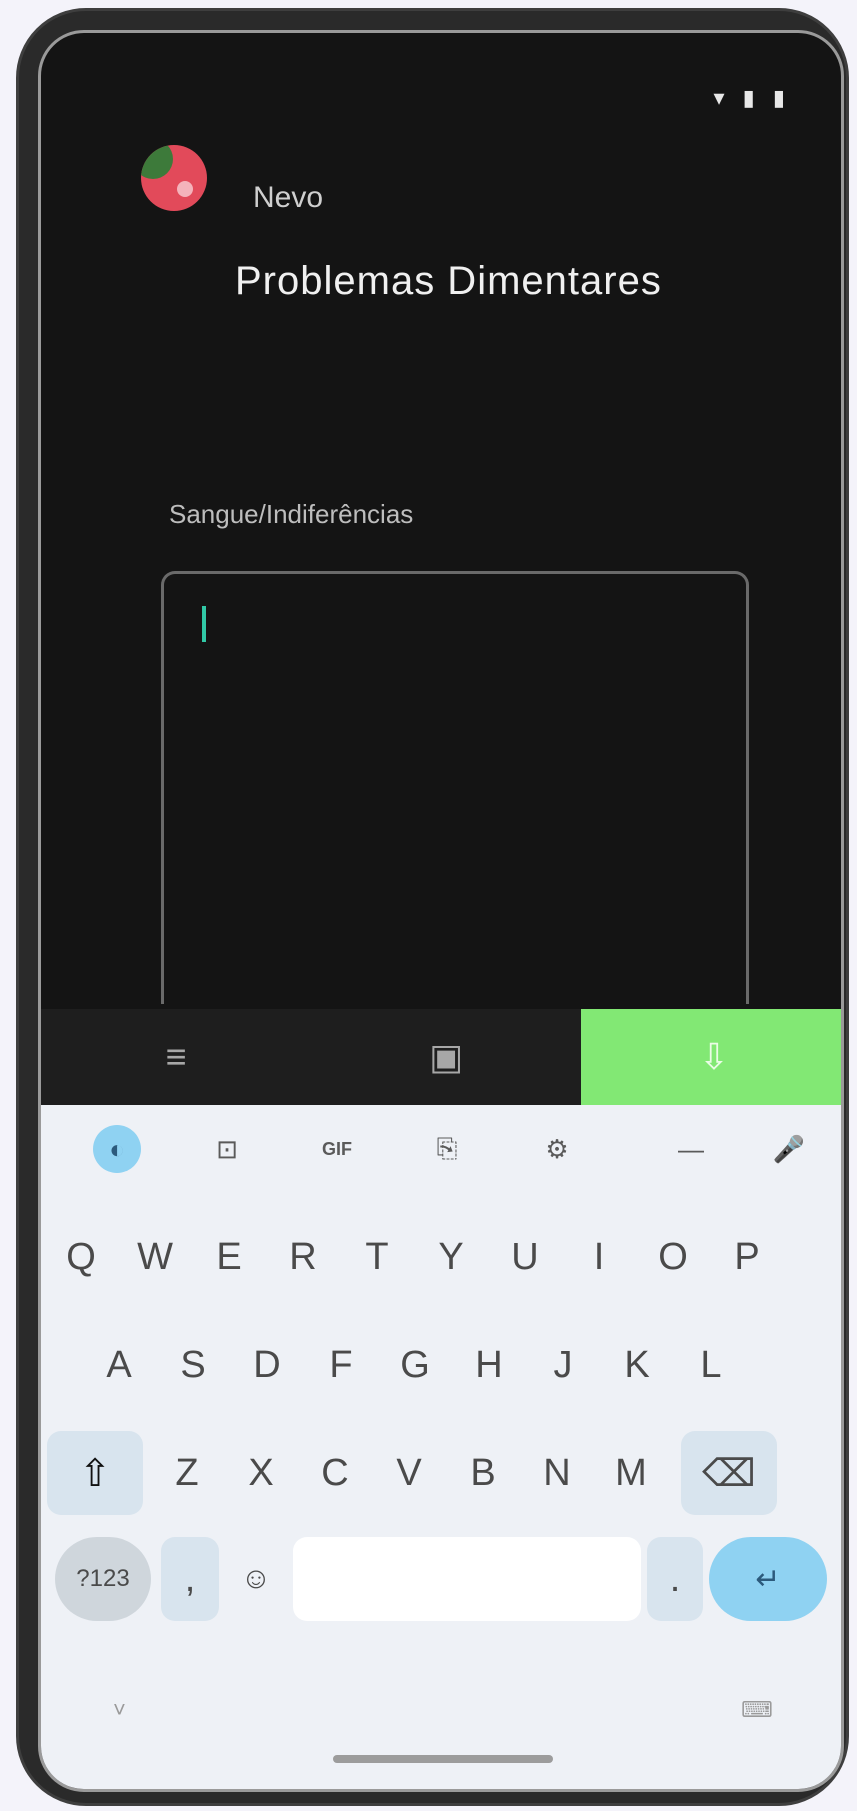 The width and height of the screenshot is (857, 1811). What do you see at coordinates (789, 1149) in the screenshot?
I see `microphone-icon: 🎤` at bounding box center [789, 1149].